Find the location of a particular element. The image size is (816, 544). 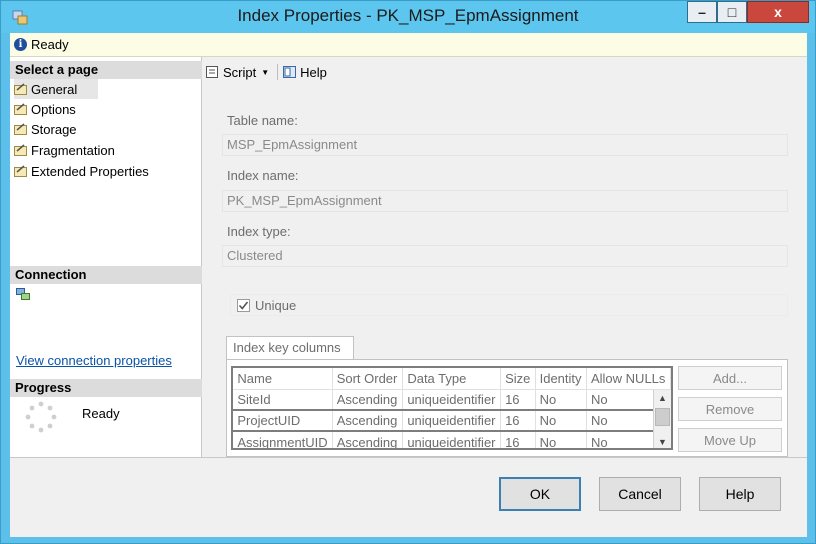

unique-checkbox is located at coordinates (243, 305).